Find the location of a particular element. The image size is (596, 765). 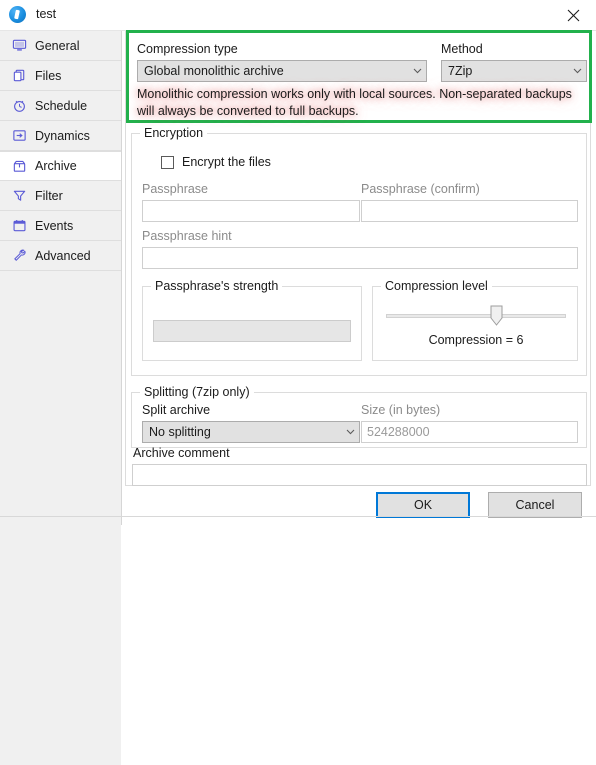

sidebar-item-dynamics: Dynamics is located at coordinates (60, 136).